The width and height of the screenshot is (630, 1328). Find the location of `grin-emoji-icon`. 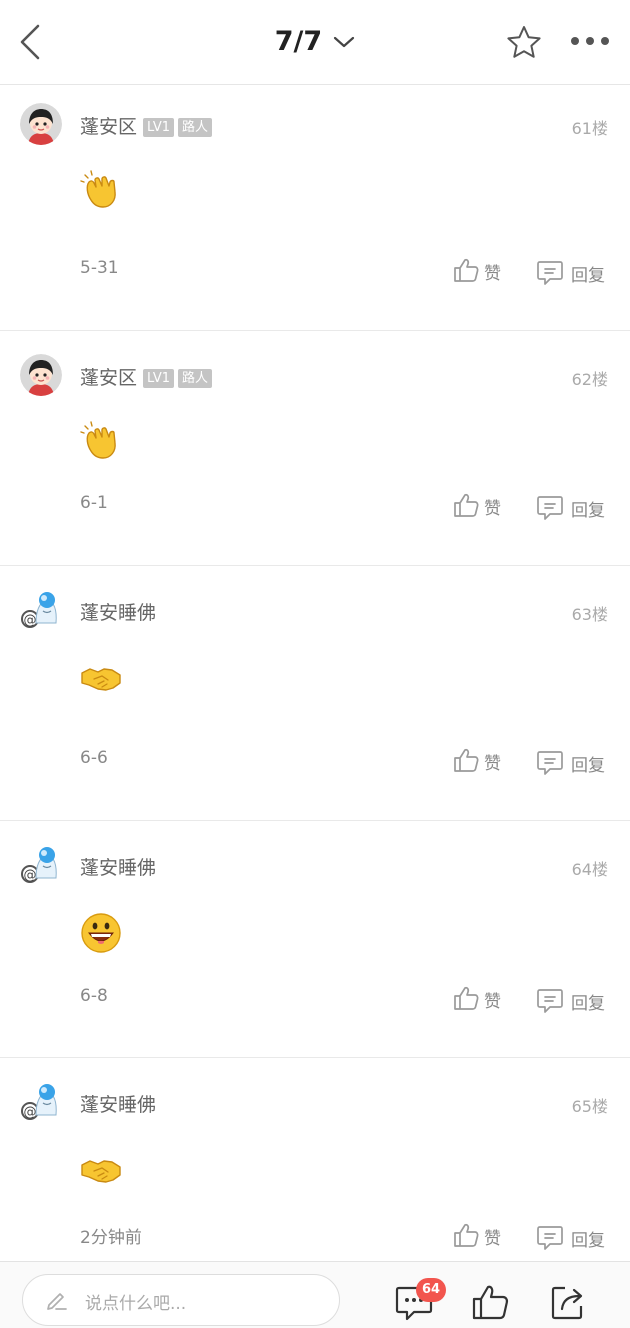

grin-emoji-icon is located at coordinates (101, 933).